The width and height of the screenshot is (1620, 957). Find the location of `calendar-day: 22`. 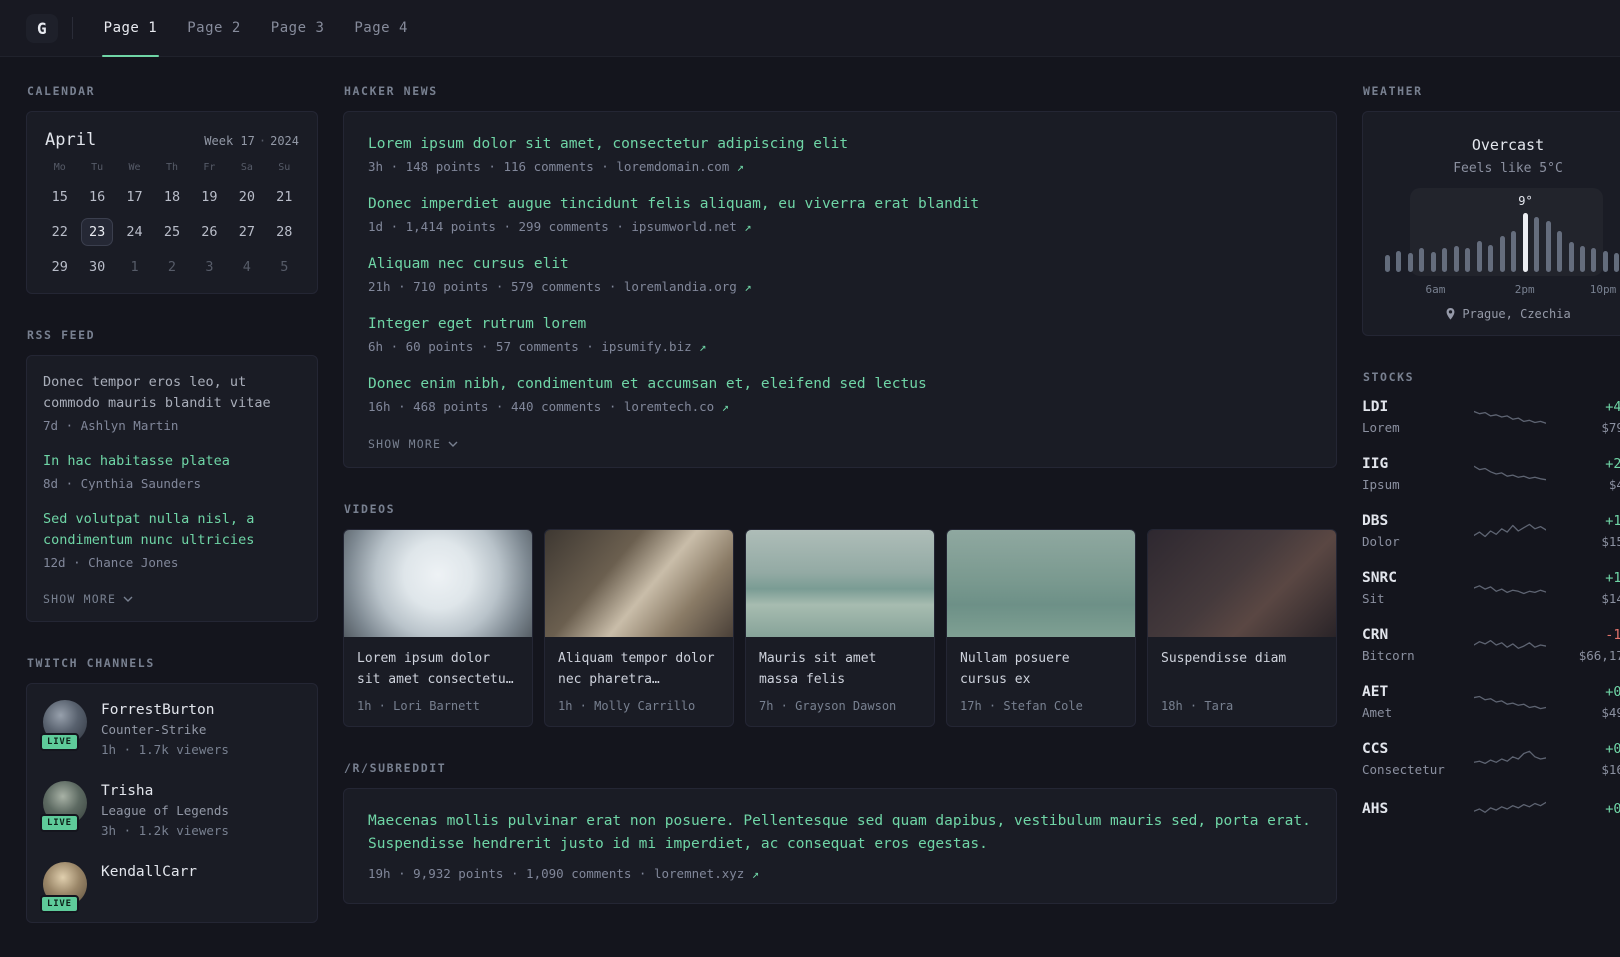

calendar-day: 22 is located at coordinates (59, 232).